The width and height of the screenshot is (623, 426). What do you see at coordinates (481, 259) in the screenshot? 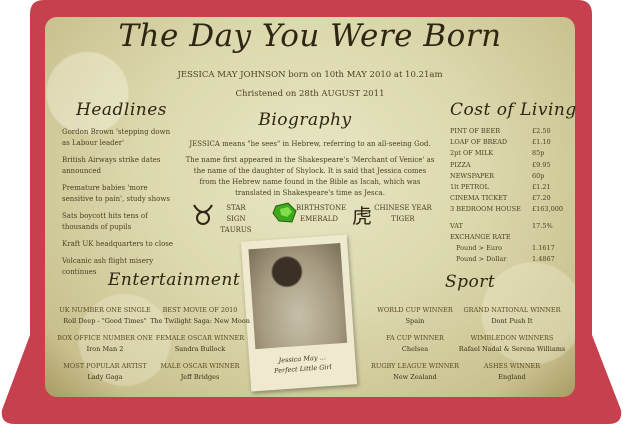
I see `exchange-item: Pound > Dollar` at bounding box center [481, 259].